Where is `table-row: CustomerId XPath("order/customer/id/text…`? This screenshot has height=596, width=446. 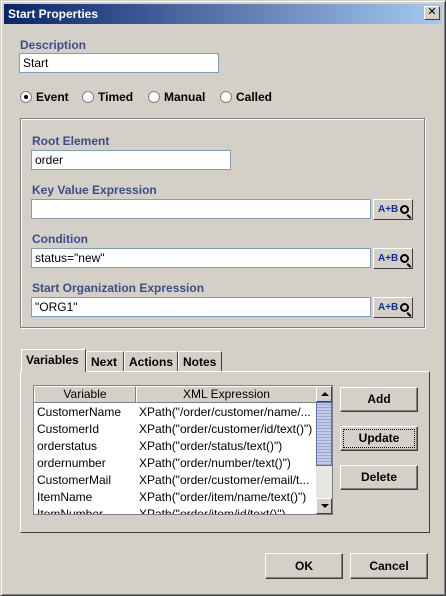
table-row: CustomerId XPath("order/customer/id/text… is located at coordinates (175, 429).